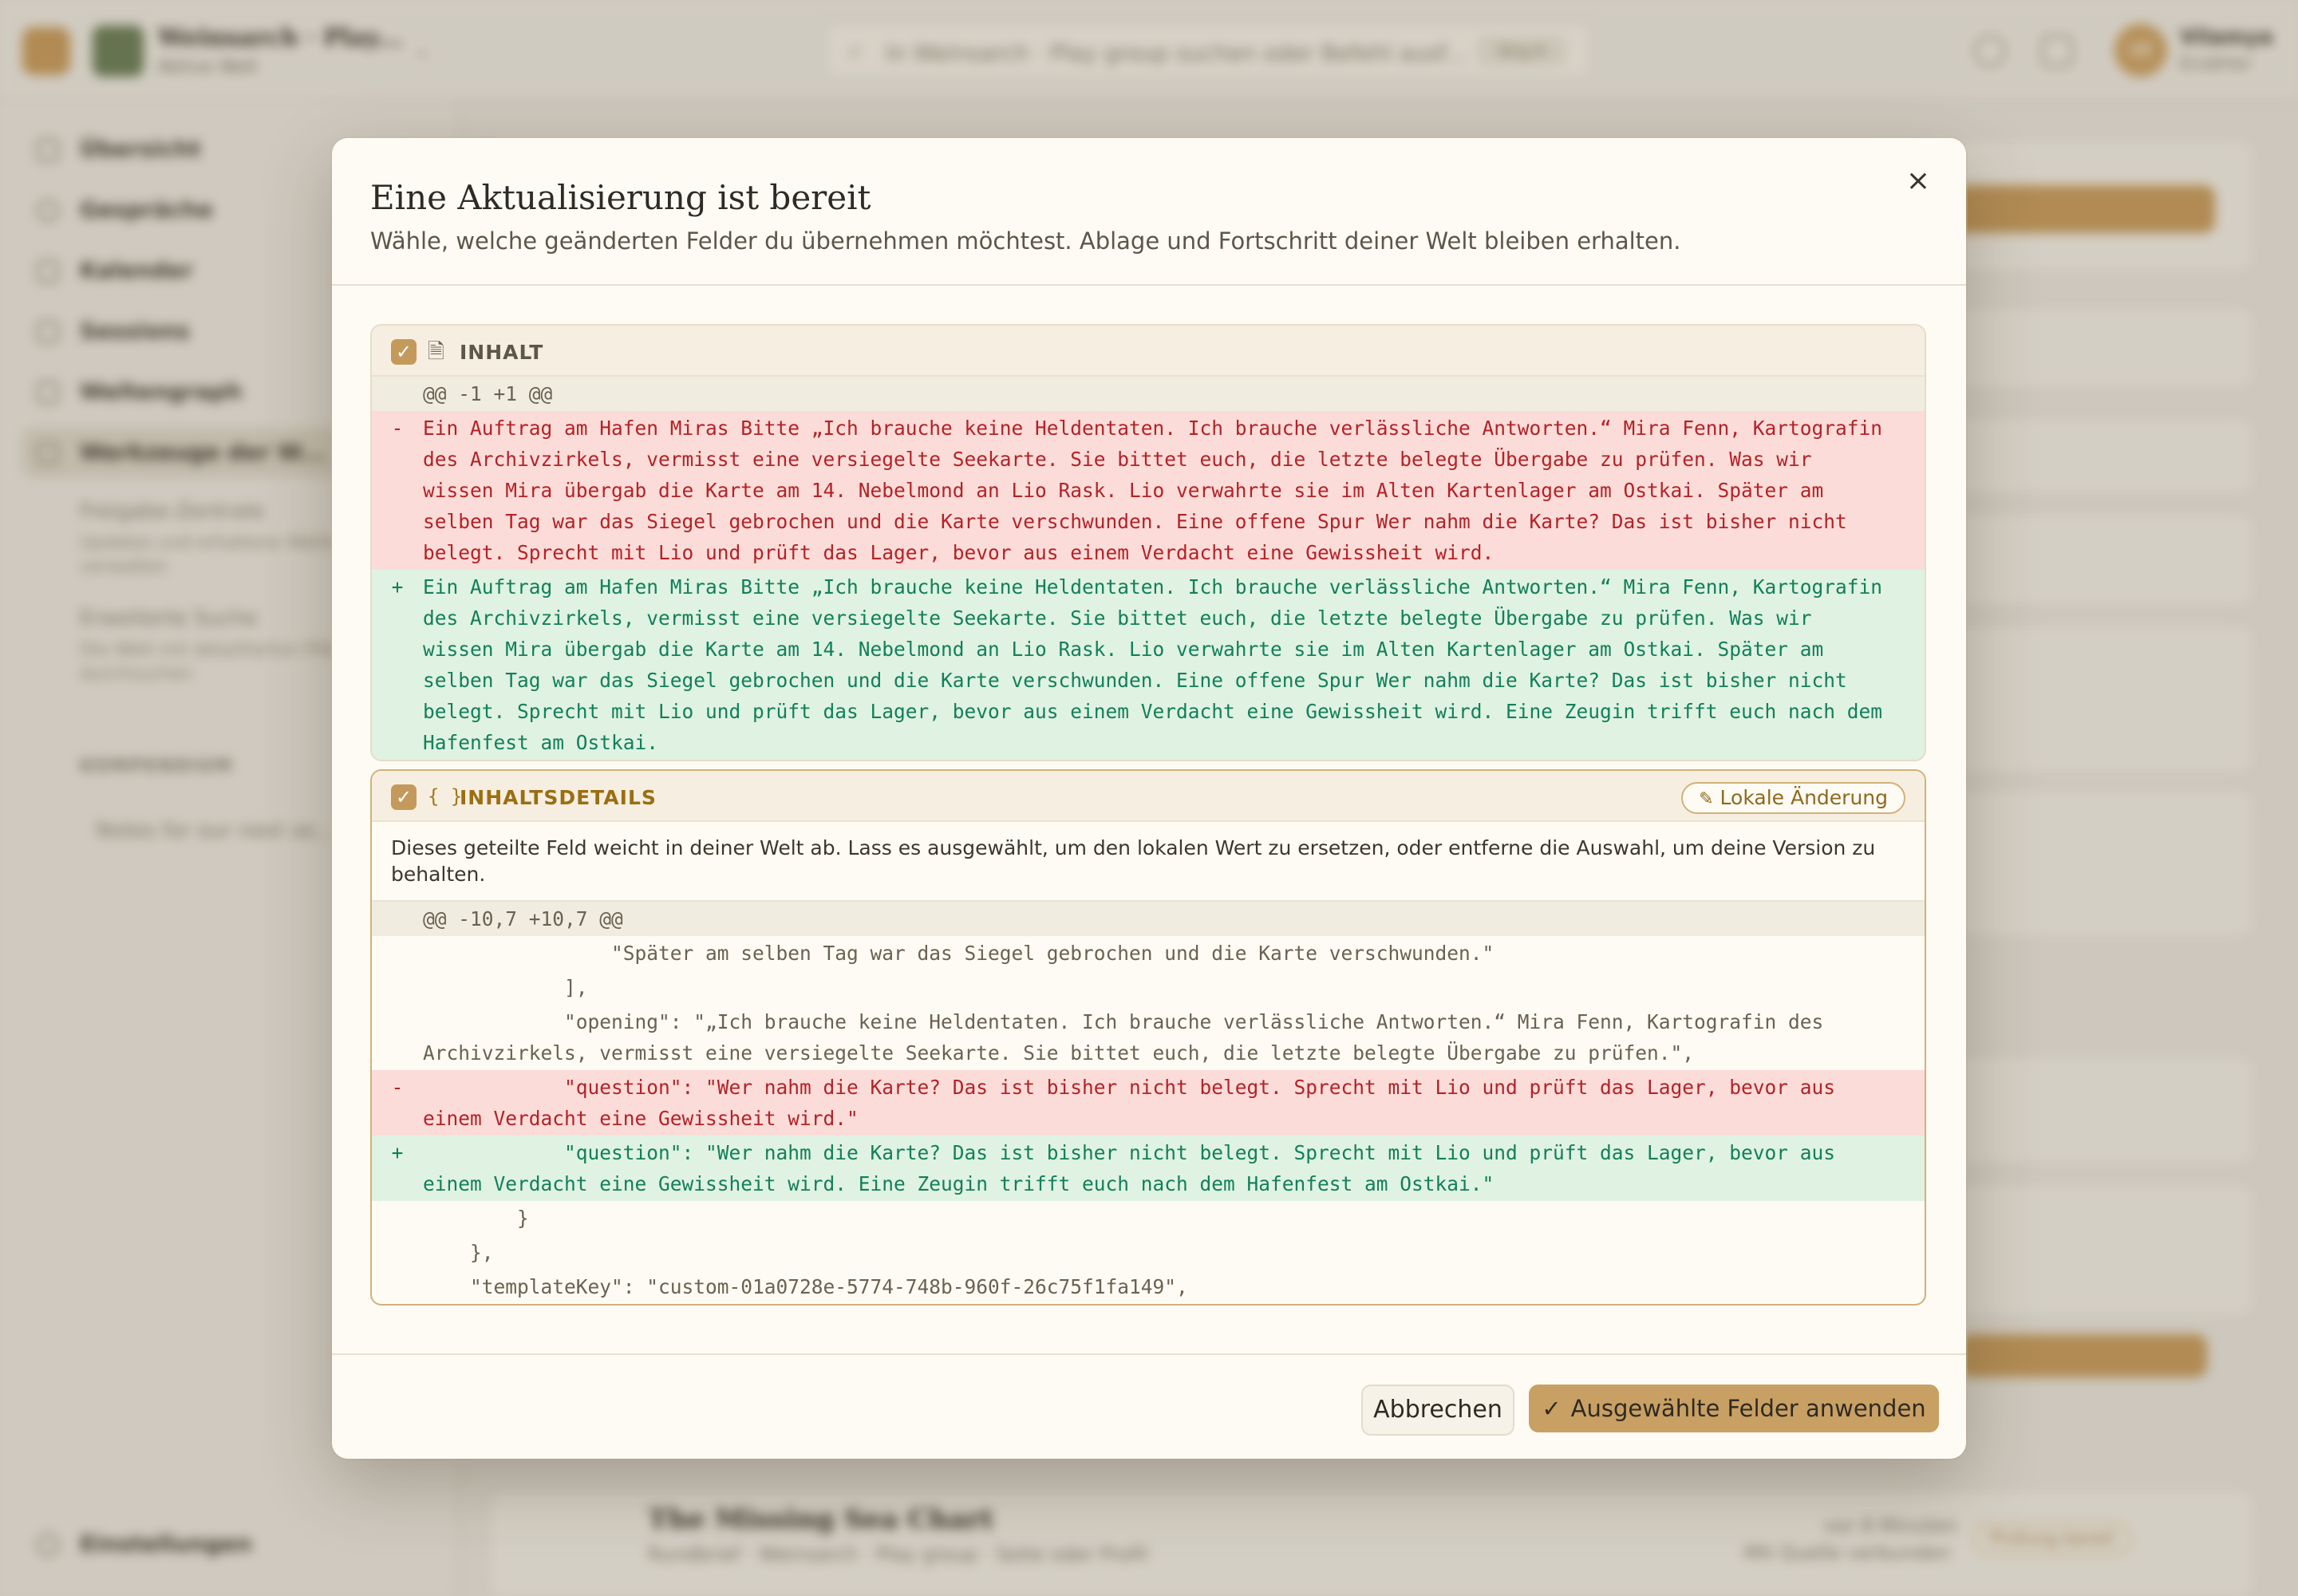 Image resolution: width=2298 pixels, height=1596 pixels. I want to click on pencil-icon: ✎, so click(1707, 799).